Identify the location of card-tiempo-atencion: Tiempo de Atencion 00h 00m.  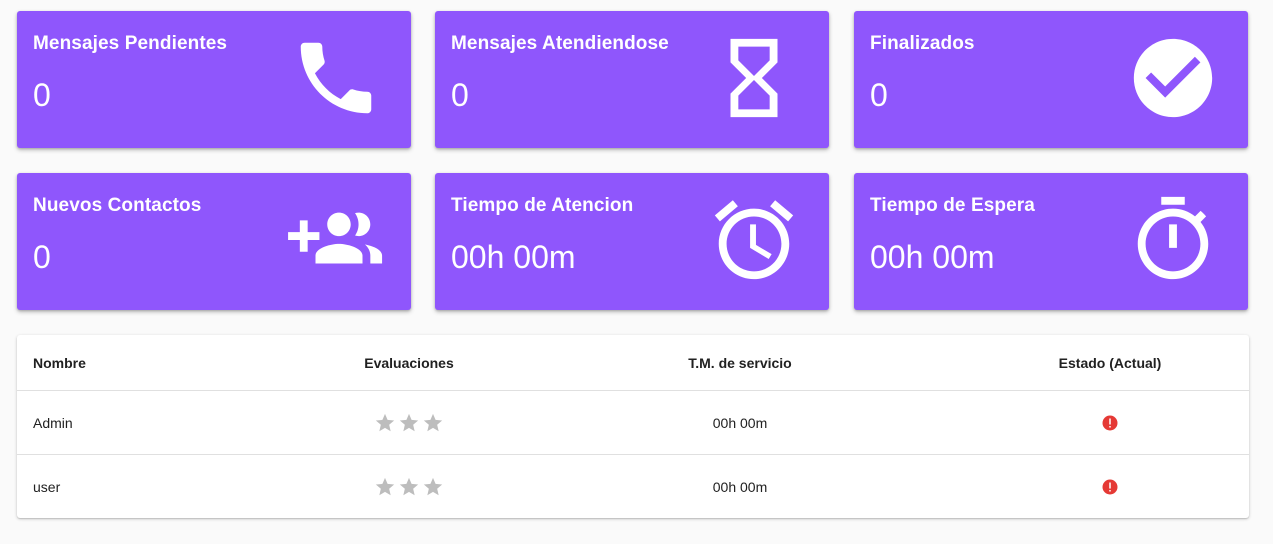
(632, 241).